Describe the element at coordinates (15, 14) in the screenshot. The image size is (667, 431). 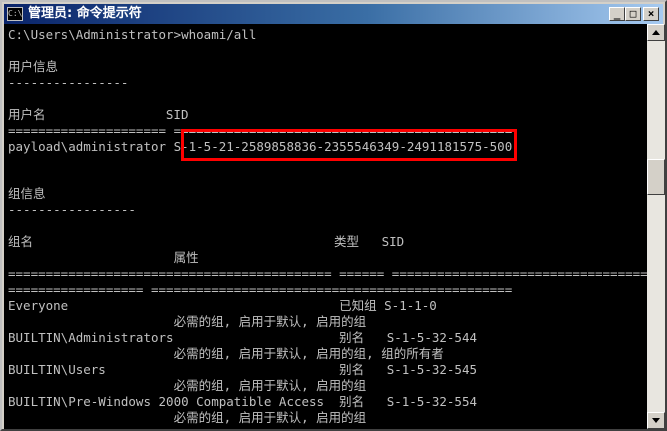
I see `cmd-icon: C:\` at that location.